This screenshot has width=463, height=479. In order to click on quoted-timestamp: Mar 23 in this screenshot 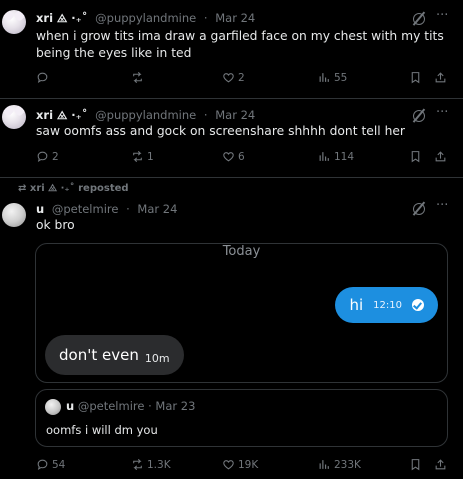, I will do `click(175, 406)`.